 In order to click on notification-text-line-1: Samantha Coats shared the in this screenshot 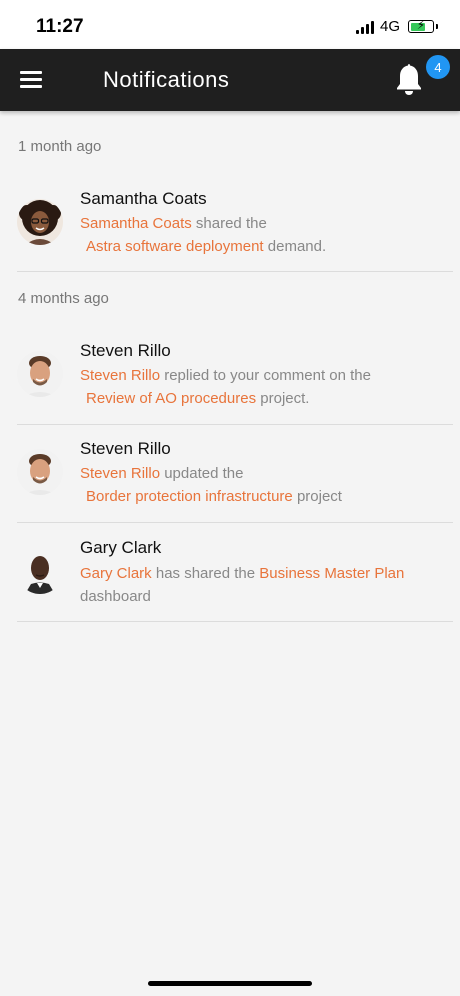, I will do `click(173, 223)`.